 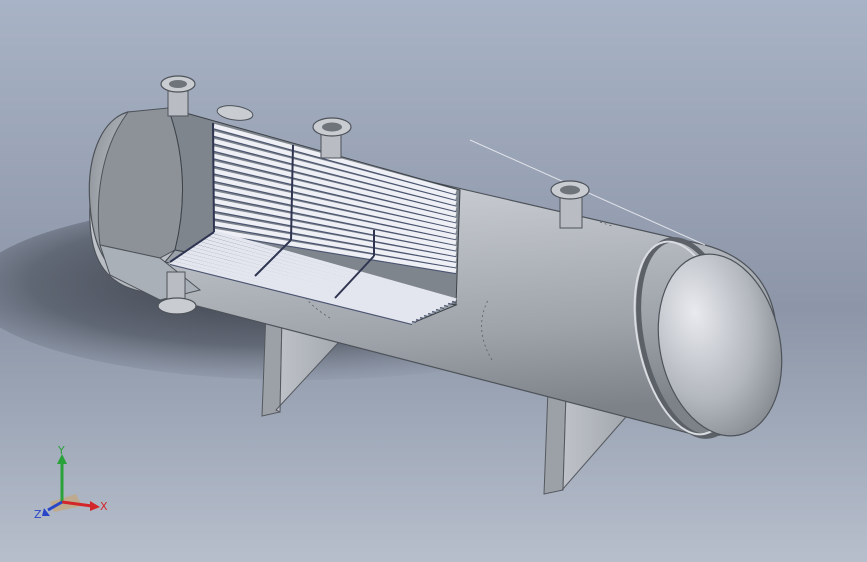 What do you see at coordinates (61, 451) in the screenshot?
I see `y-axis-label: Y` at bounding box center [61, 451].